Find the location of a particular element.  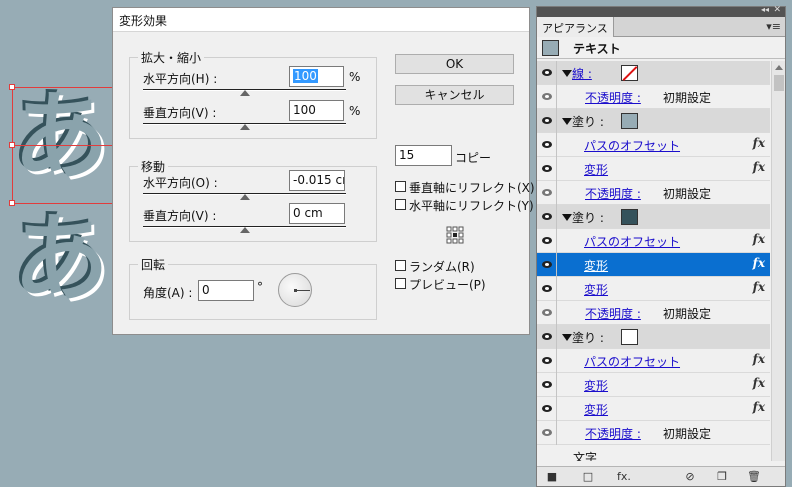

rotate-angle-input: 0 is located at coordinates (226, 290).